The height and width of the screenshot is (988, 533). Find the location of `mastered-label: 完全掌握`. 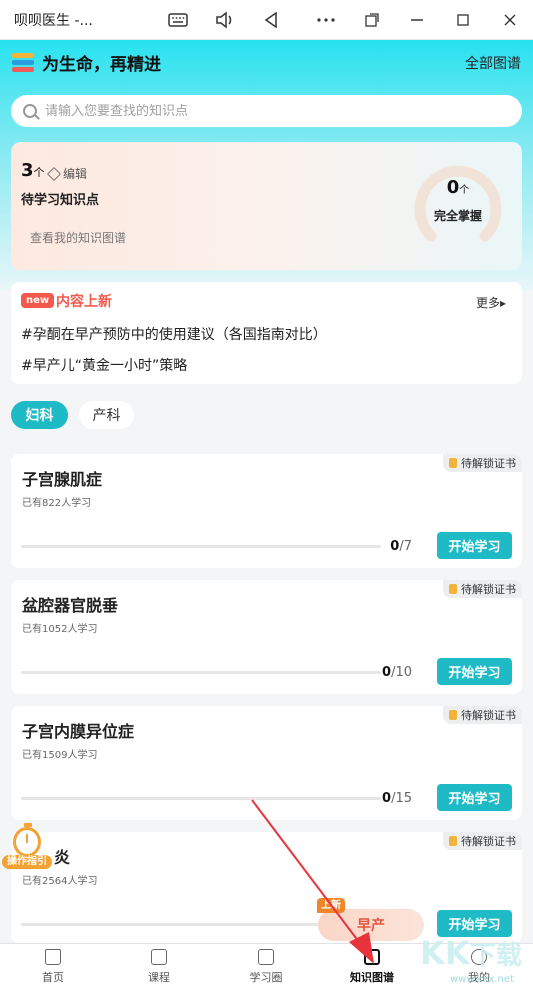

mastered-label: 完全掌握 is located at coordinates (457, 216).